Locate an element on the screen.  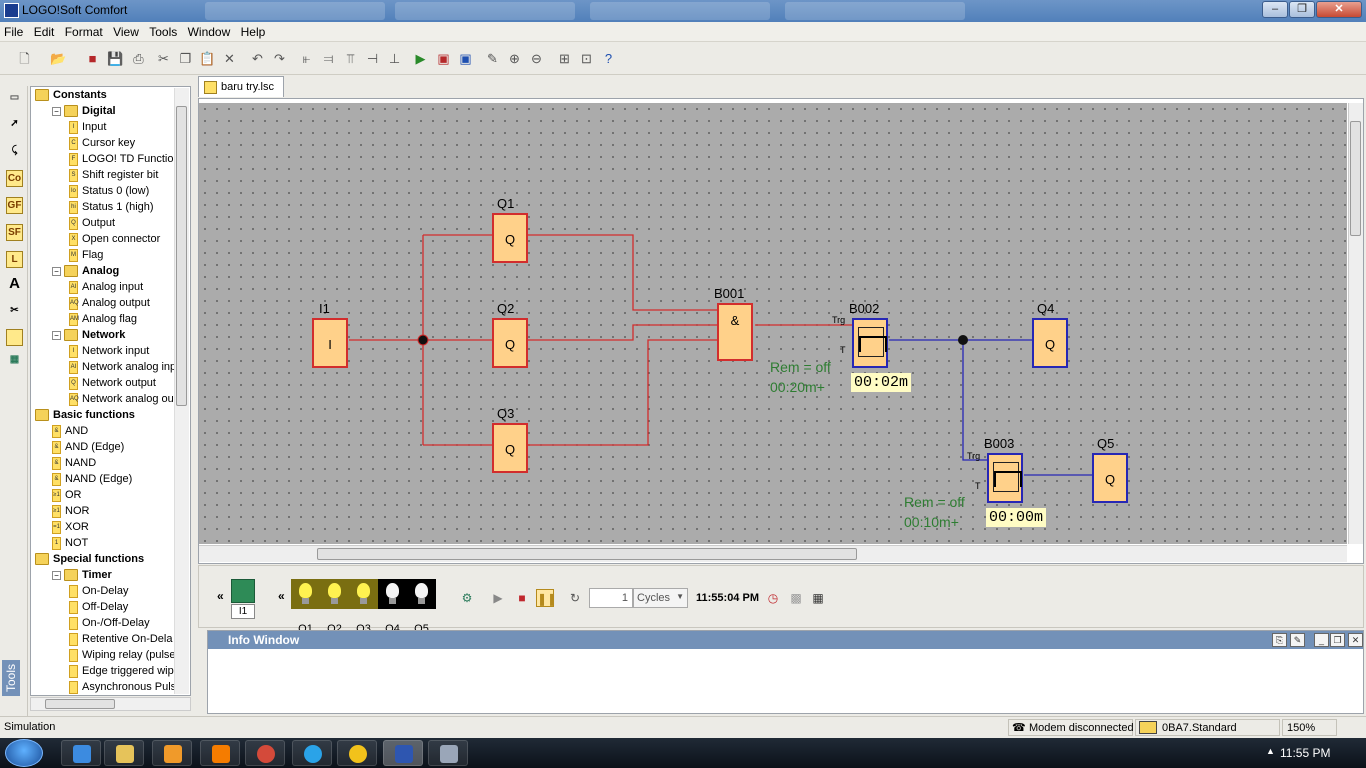
tree-item: & AND (Edge) is located at coordinates (88, 448).